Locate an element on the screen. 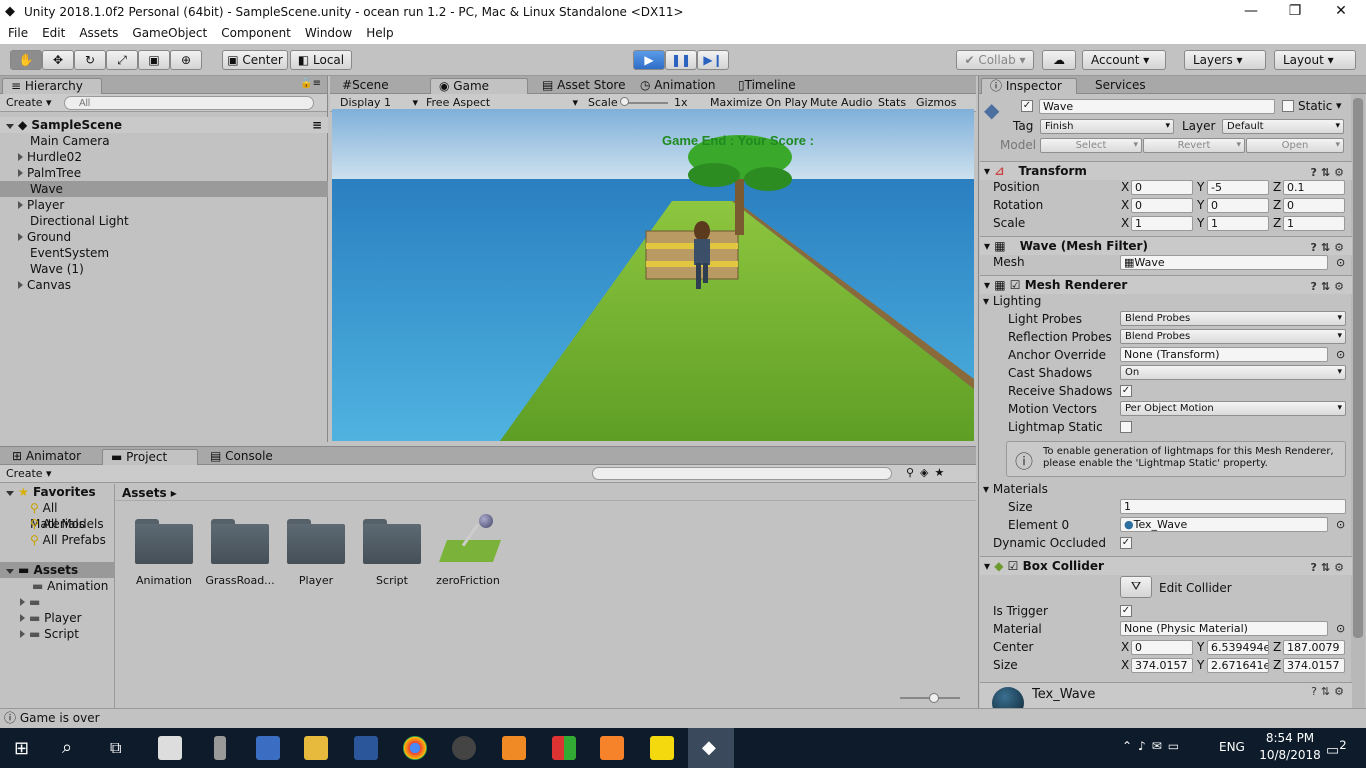  dynamic-occluded-checkbox: ✓ is located at coordinates (1126, 543).